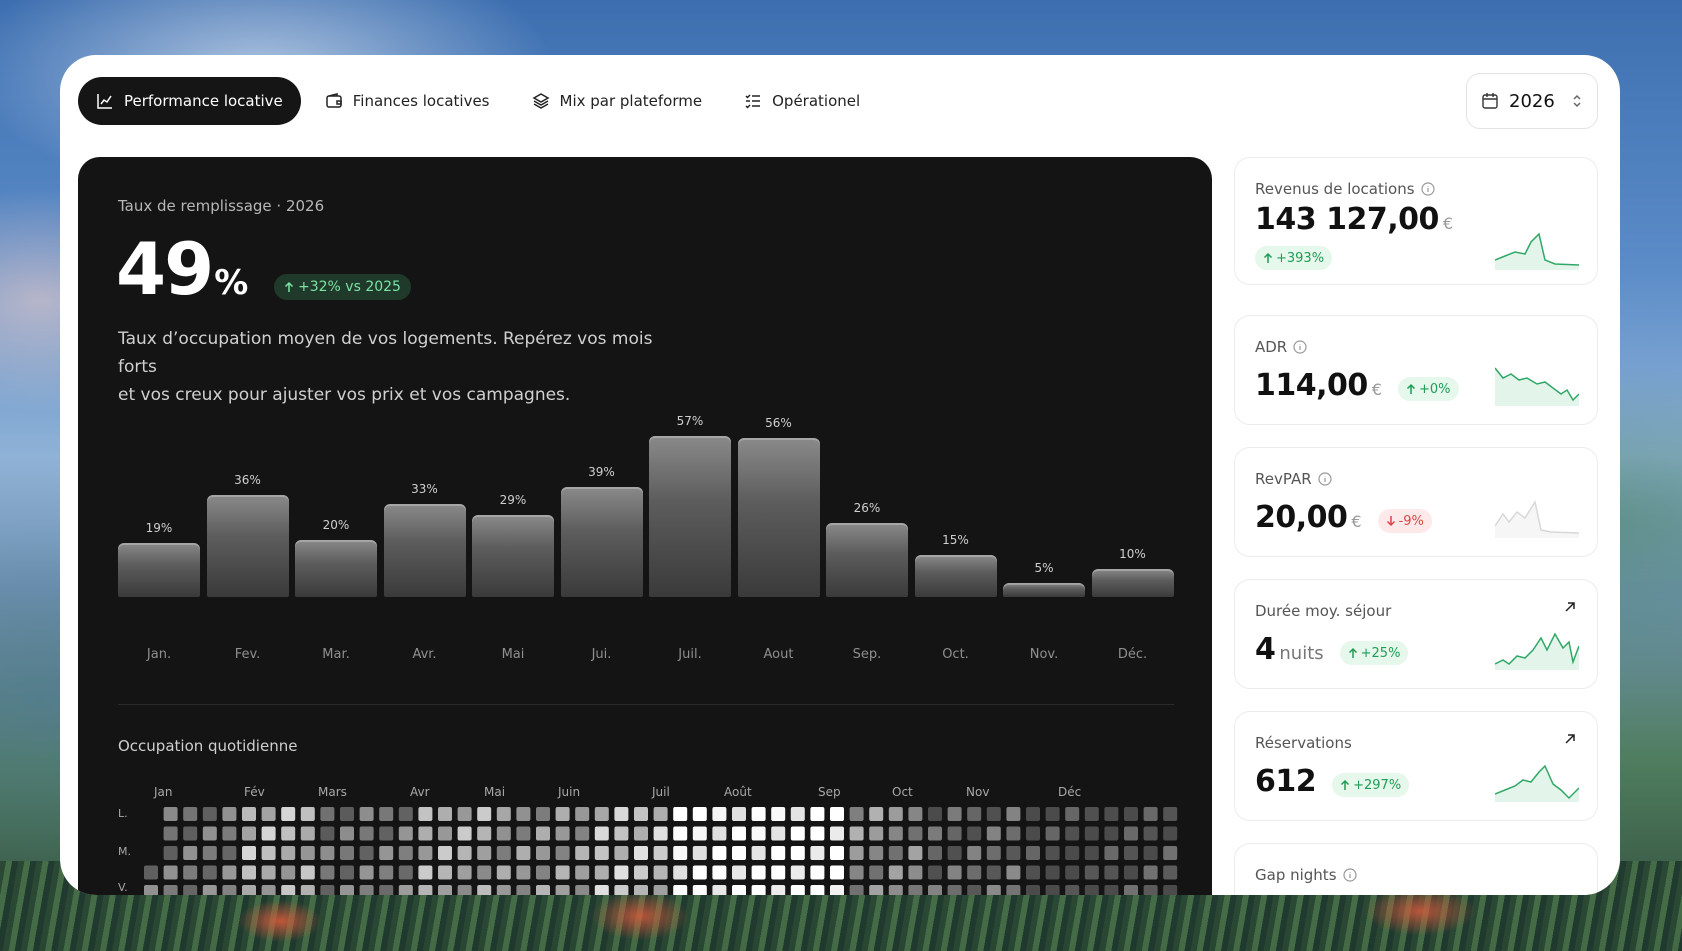  What do you see at coordinates (1416, 370) in the screenshot?
I see `kpi-card-adr: ADR 114,00 € +0%` at bounding box center [1416, 370].